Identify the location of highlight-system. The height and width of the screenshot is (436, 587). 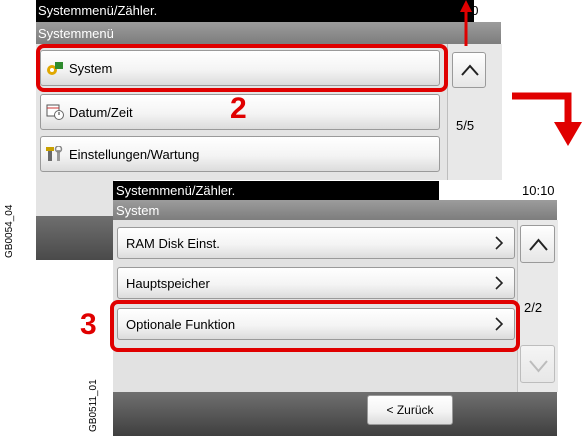
(242, 68).